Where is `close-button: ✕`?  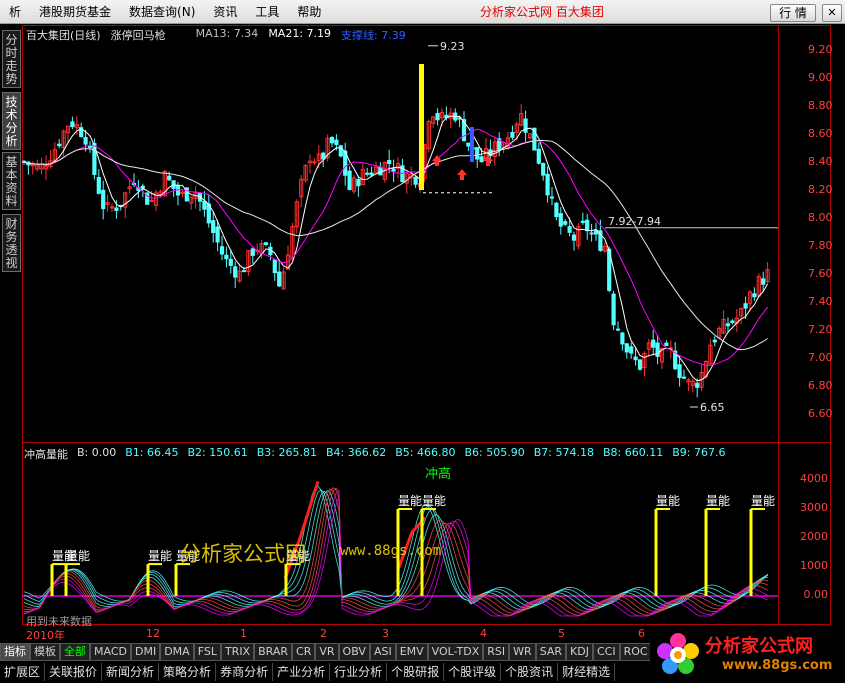
close-button: ✕ is located at coordinates (832, 13).